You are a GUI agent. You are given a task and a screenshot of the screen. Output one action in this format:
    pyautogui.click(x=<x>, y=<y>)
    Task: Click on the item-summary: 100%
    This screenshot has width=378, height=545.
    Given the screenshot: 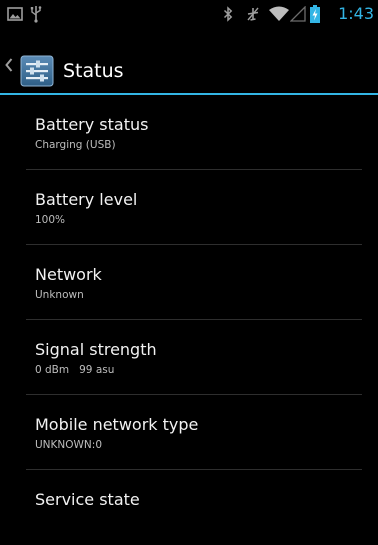 What is the action you would take?
    pyautogui.click(x=50, y=220)
    